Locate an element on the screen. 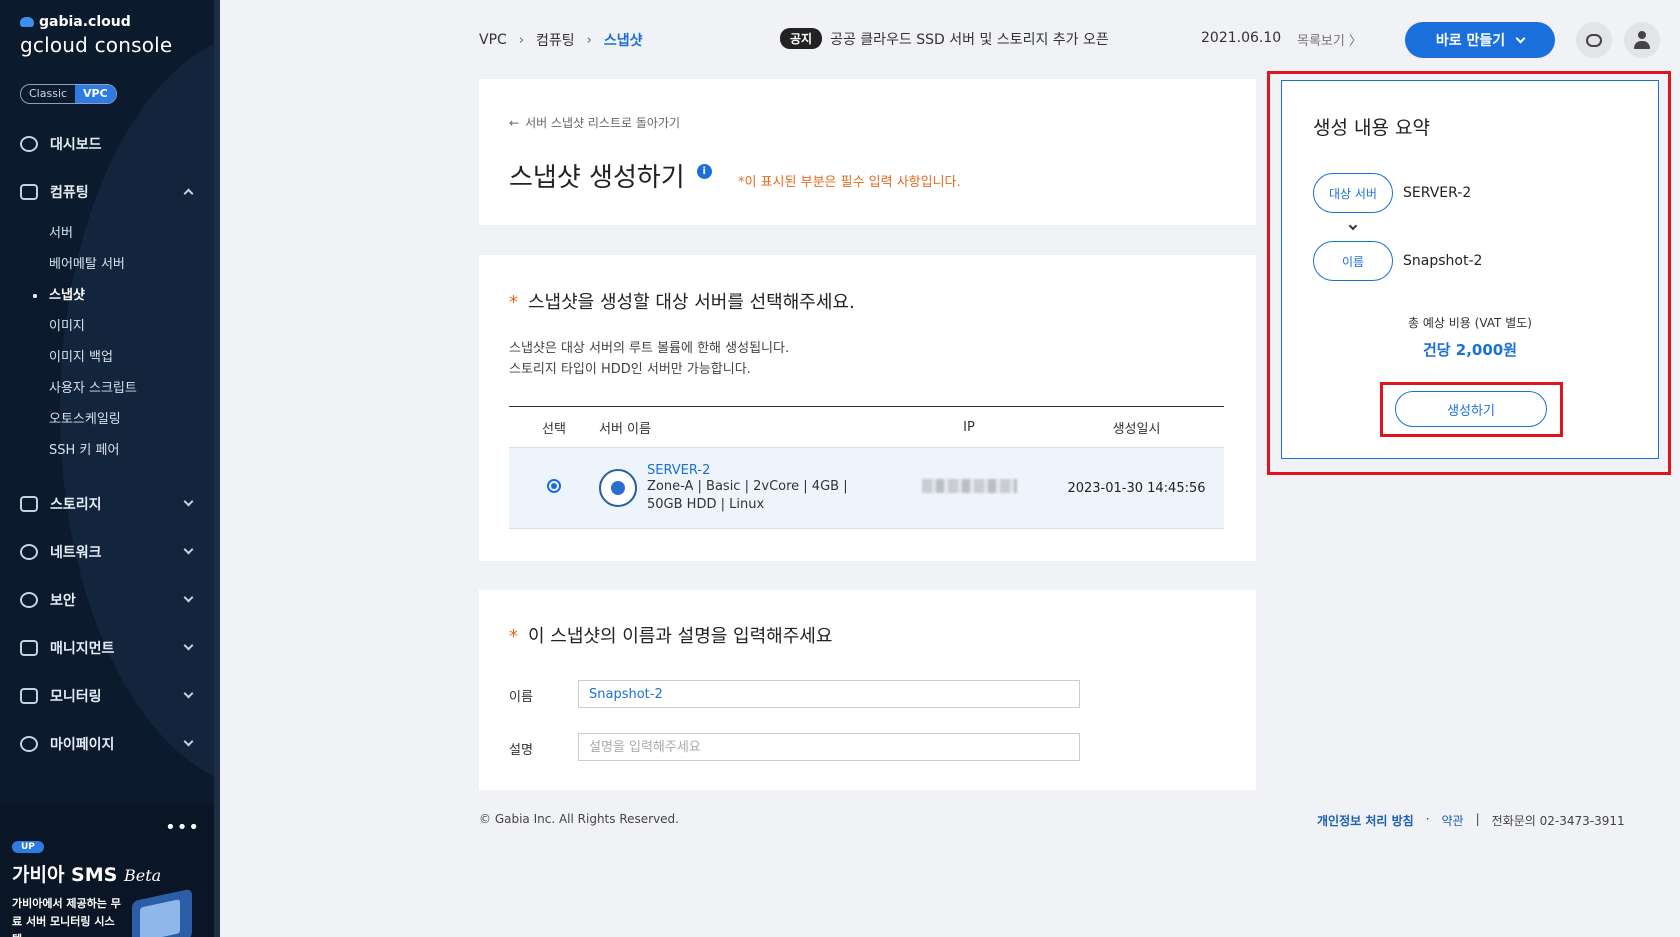  table-header: 선택 서버 이름 IP 생성일시 is located at coordinates (866, 427).